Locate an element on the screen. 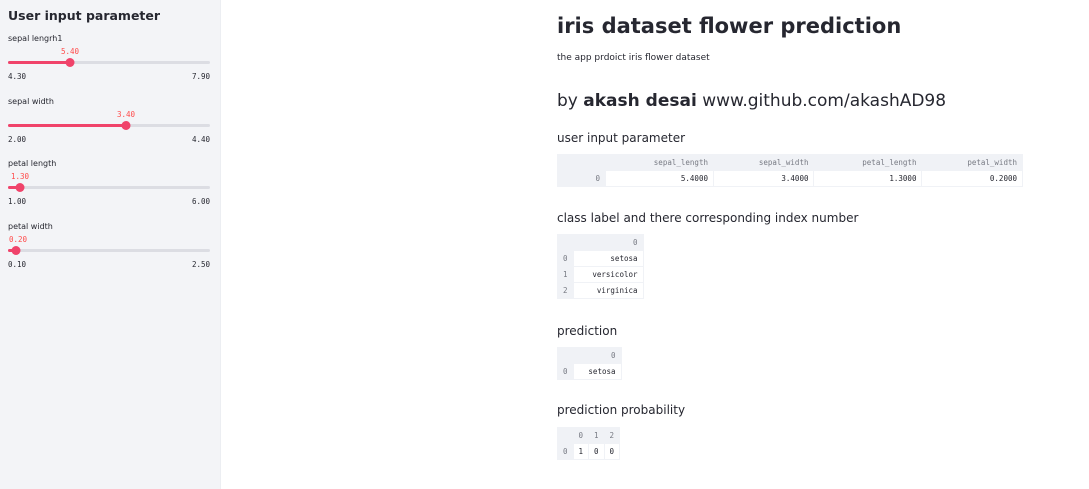  column-header: petal_width is located at coordinates (972, 162).